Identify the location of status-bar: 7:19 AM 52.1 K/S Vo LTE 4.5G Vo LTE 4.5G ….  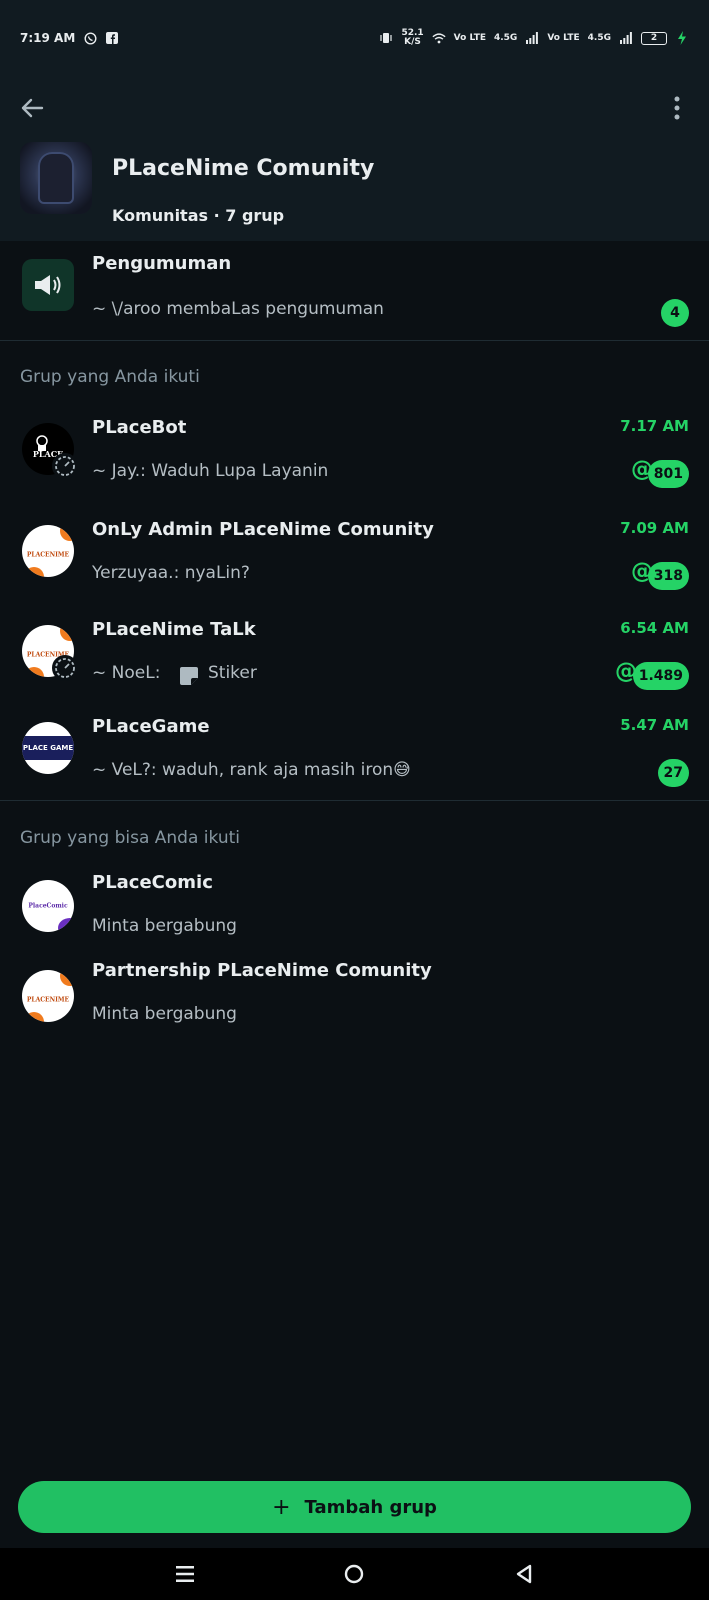
(354, 38).